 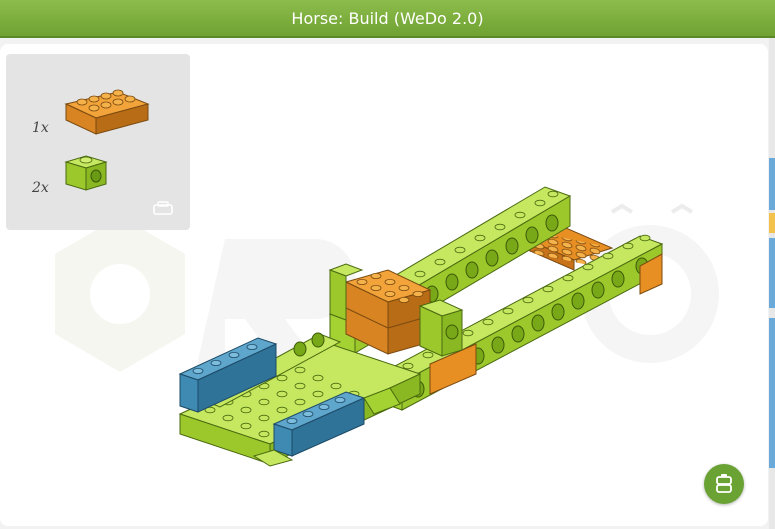 I want to click on parts-list-fab-button, so click(x=724, y=484).